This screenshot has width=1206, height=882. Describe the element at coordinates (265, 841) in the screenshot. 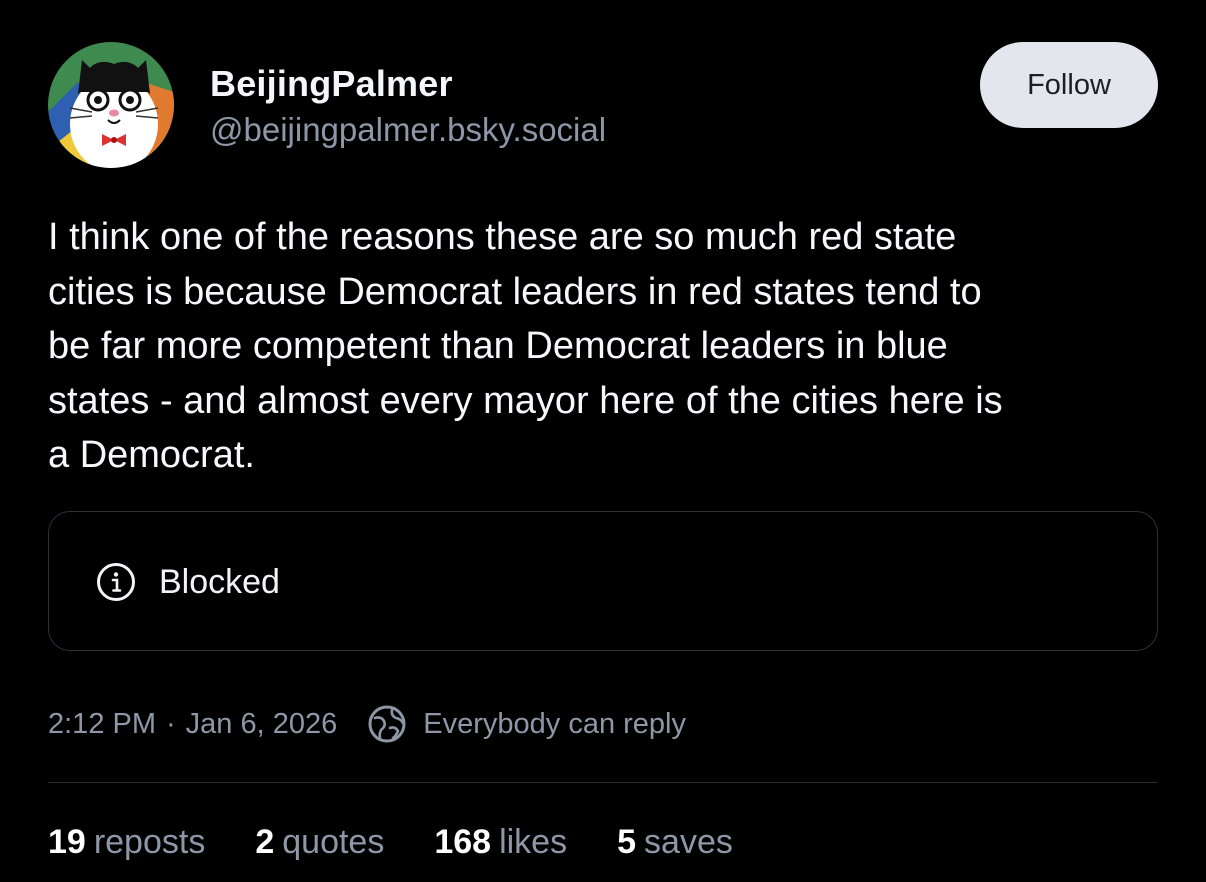

I see `quotes-count: 2` at that location.